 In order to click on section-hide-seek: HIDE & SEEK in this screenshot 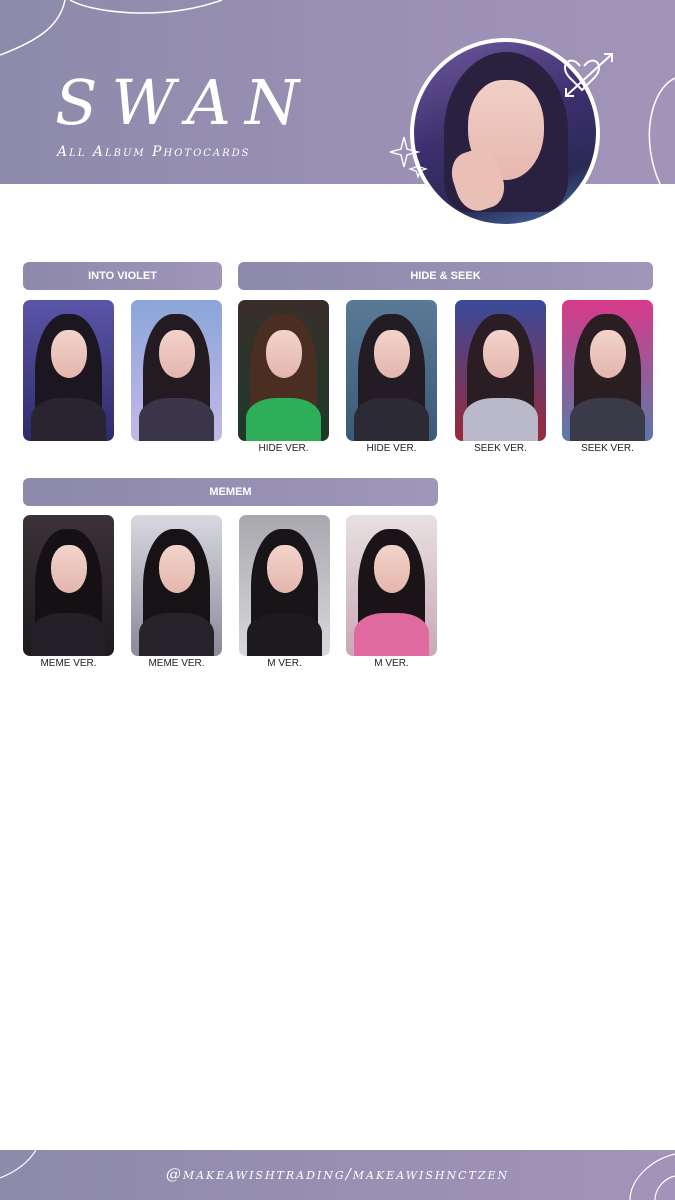, I will do `click(445, 276)`.